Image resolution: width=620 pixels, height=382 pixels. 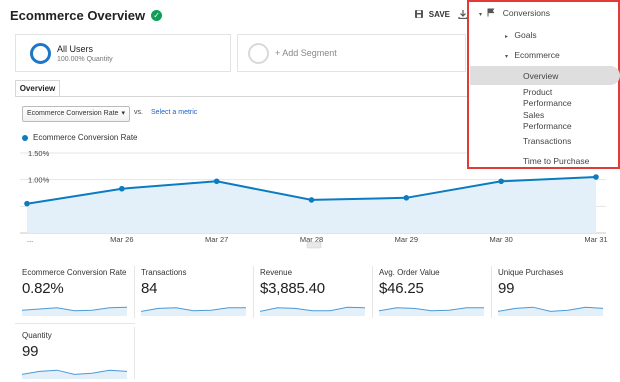 I want to click on x-tick-label: Mar 30, so click(x=500, y=239).